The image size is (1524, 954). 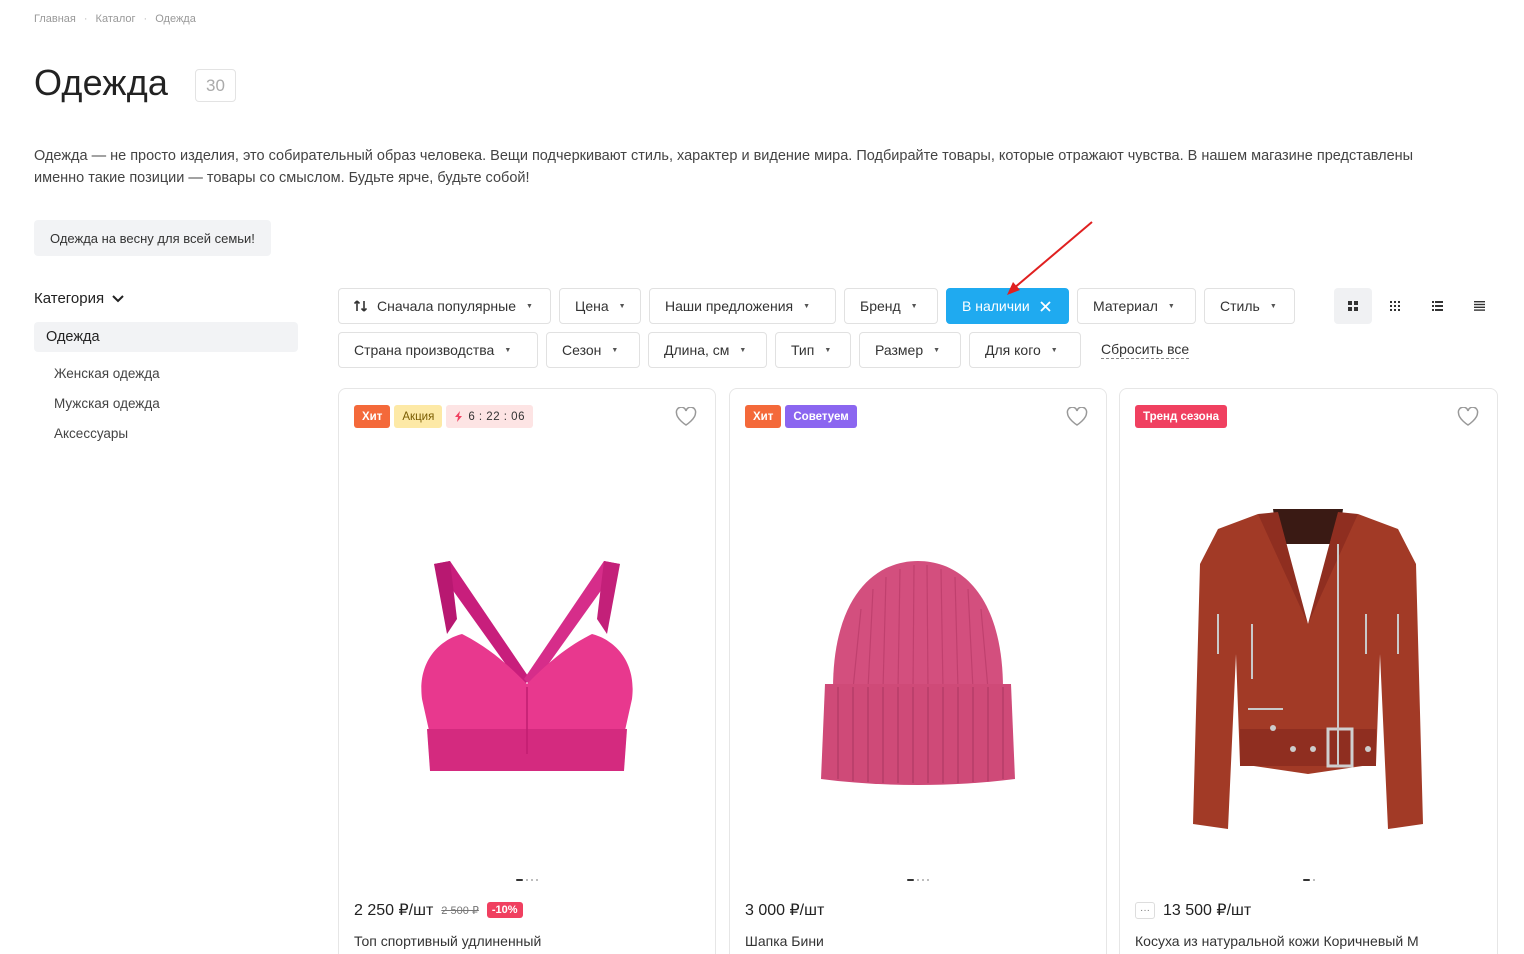 What do you see at coordinates (69, 298) in the screenshot?
I see `category-heading-label: Категория` at bounding box center [69, 298].